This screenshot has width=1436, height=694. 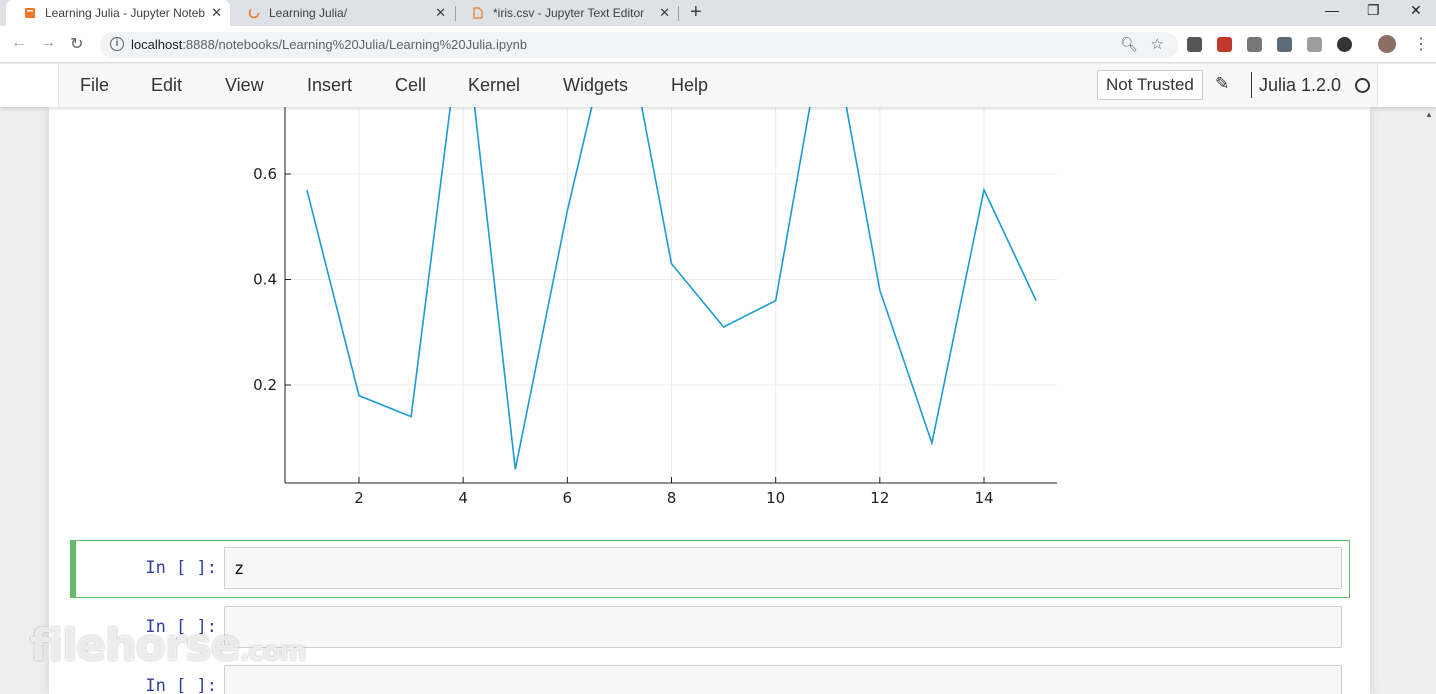 I want to click on kernel-idle-indicator-icon, so click(x=1362, y=85).